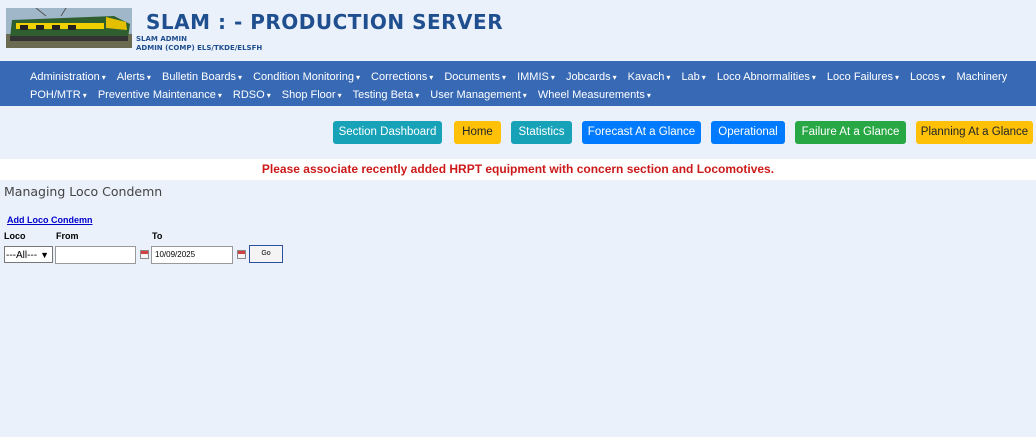  I want to click on nav-documents: Documents ▾, so click(475, 77).